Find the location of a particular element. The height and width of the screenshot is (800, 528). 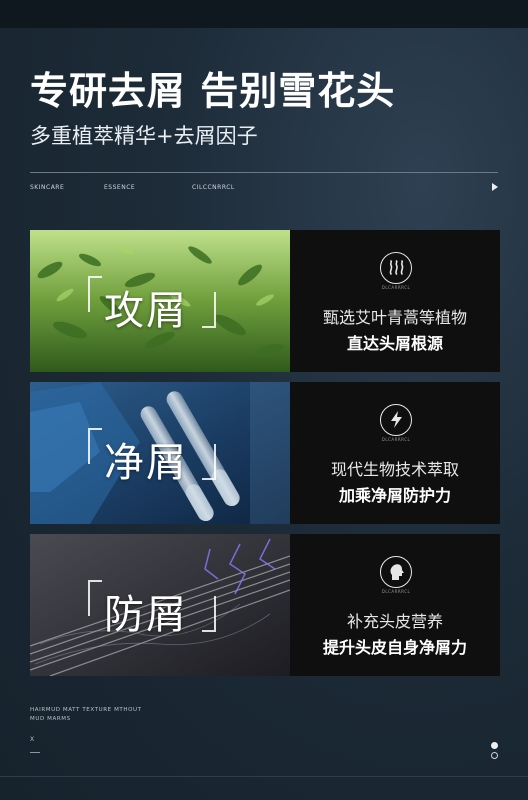

tag-essence: ESSENCE is located at coordinates (120, 187).